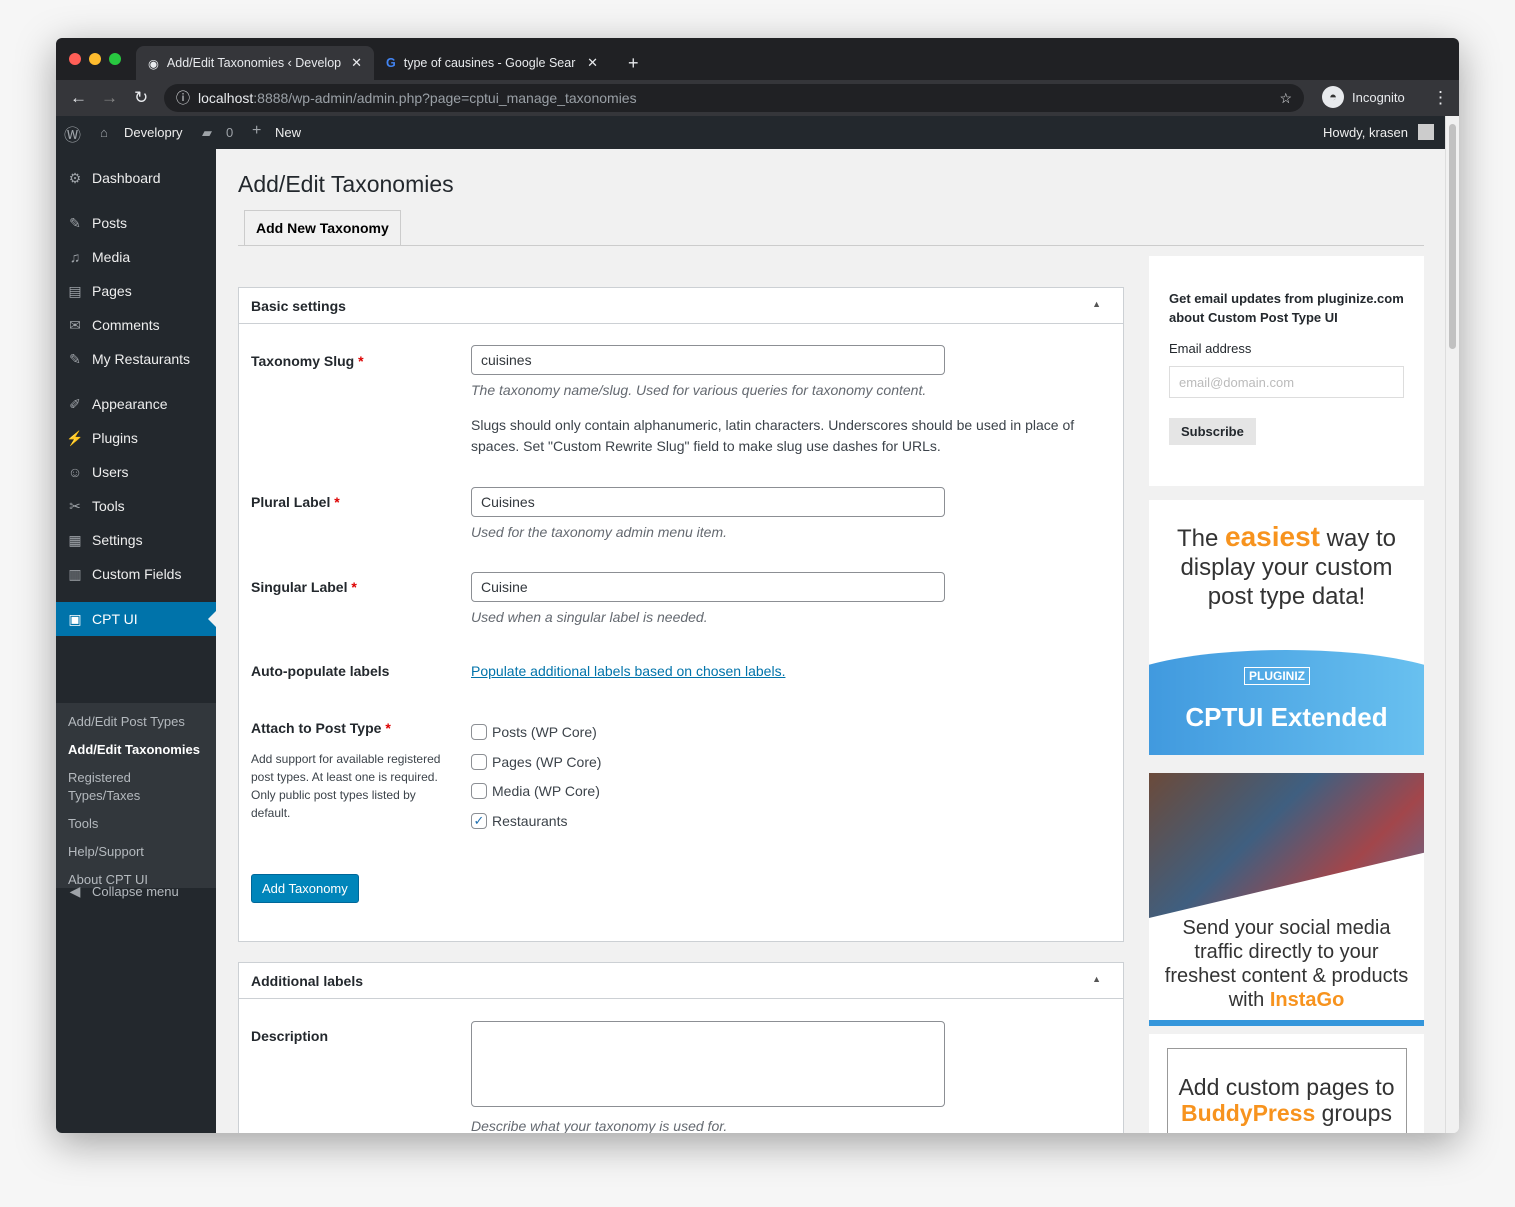 Image resolution: width=1515 pixels, height=1207 pixels. I want to click on back-icon: ←, so click(78, 98).